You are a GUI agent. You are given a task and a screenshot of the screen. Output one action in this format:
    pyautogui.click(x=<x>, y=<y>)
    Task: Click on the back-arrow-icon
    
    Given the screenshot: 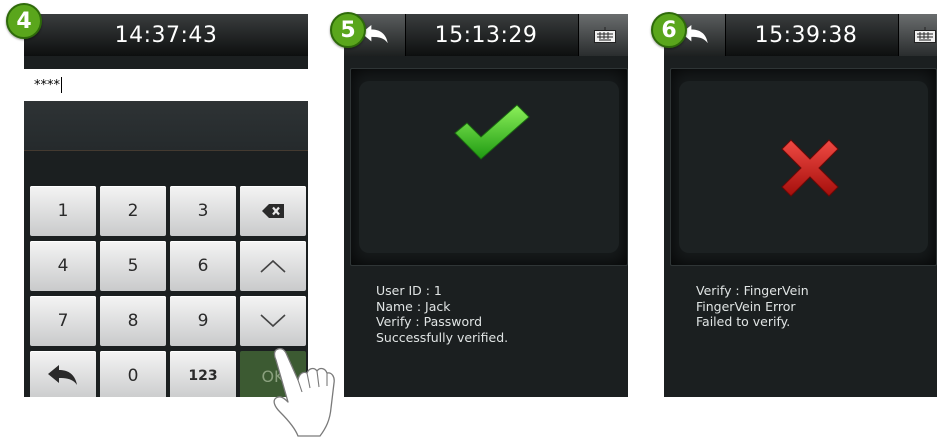 What is the action you would take?
    pyautogui.click(x=62, y=375)
    